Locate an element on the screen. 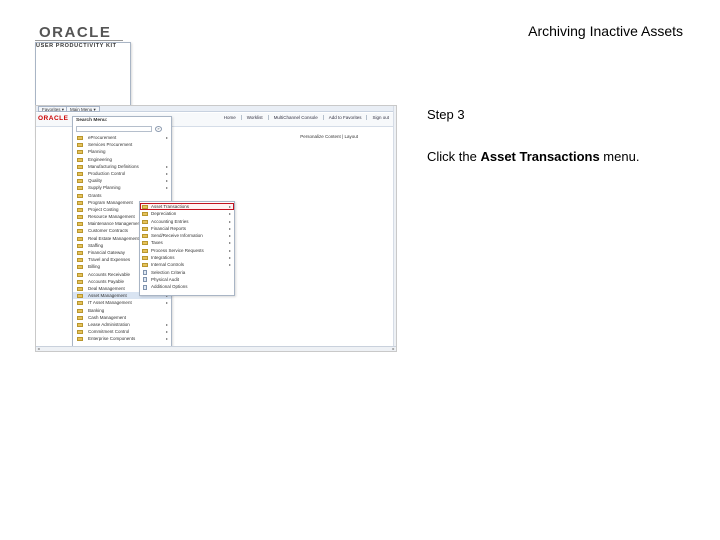  menu-item: Manufacturing Definitions ▸ is located at coordinates (122, 166).